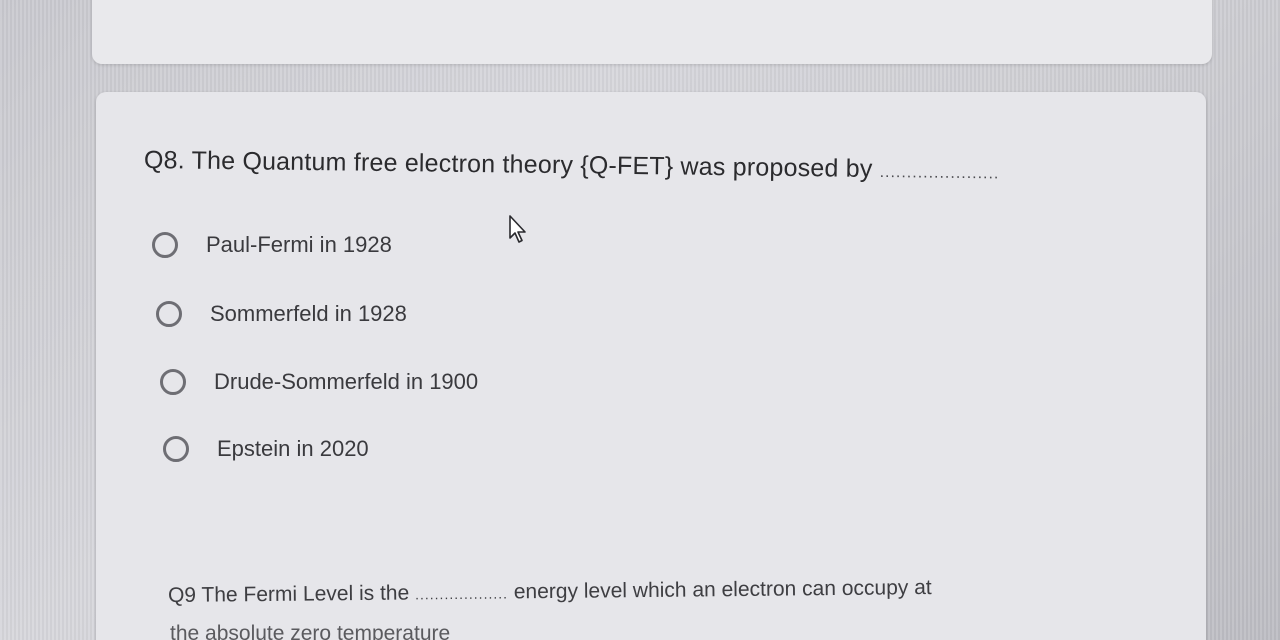 The height and width of the screenshot is (640, 1280). I want to click on option-label: Paul-Fermi in 1928, so click(299, 244).